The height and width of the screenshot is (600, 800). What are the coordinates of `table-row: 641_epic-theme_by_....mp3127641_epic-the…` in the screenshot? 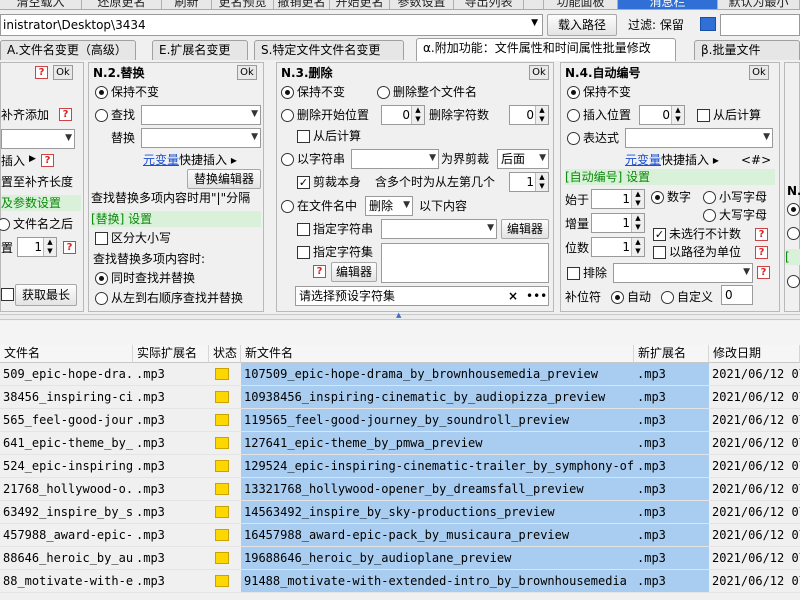 It's located at (400, 443).